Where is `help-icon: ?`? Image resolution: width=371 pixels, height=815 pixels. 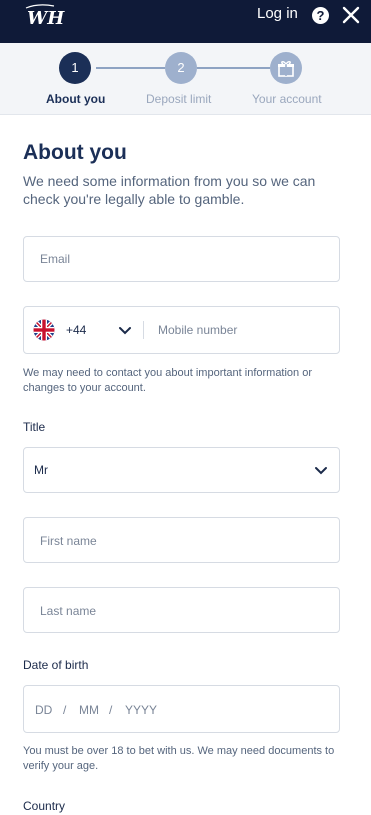 help-icon: ? is located at coordinates (320, 15).